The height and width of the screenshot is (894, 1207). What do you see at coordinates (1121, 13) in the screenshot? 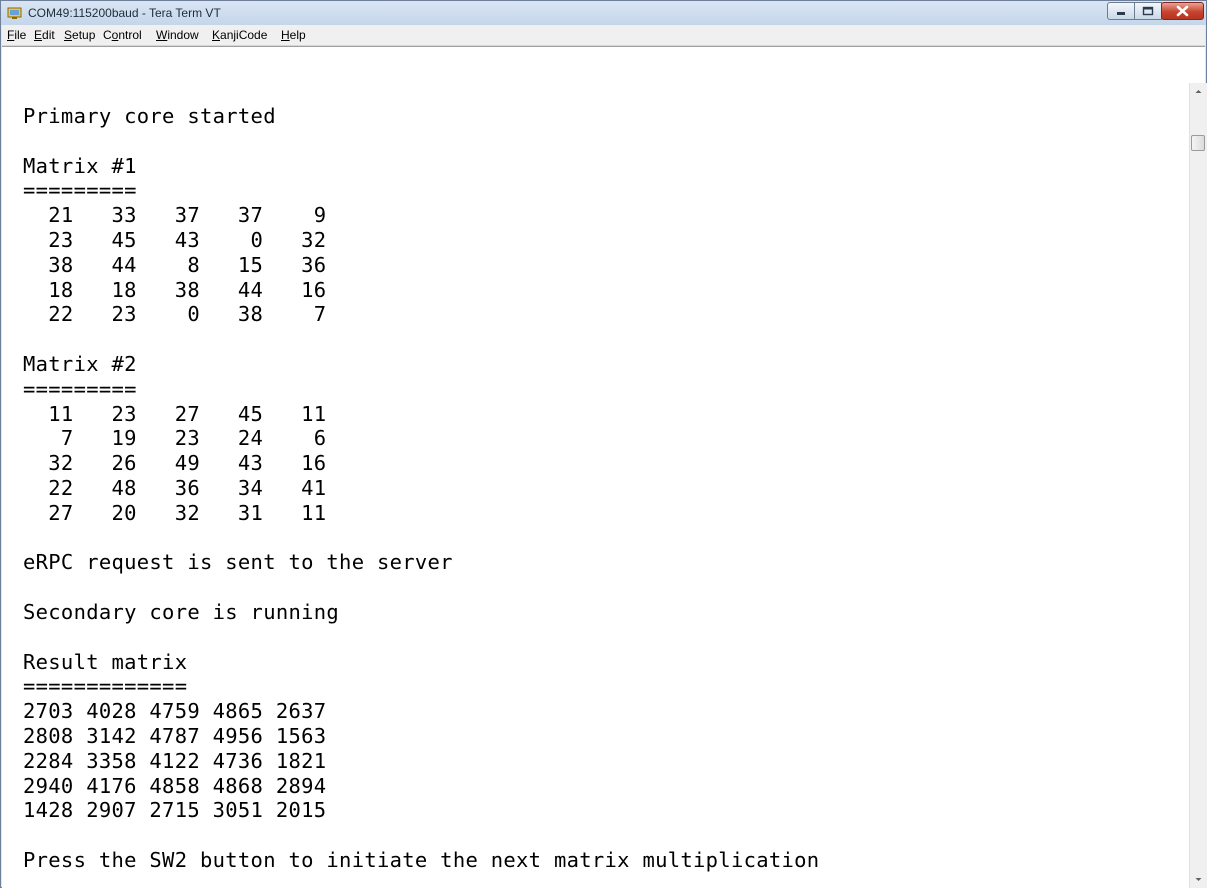
I see `minimize-icon` at bounding box center [1121, 13].